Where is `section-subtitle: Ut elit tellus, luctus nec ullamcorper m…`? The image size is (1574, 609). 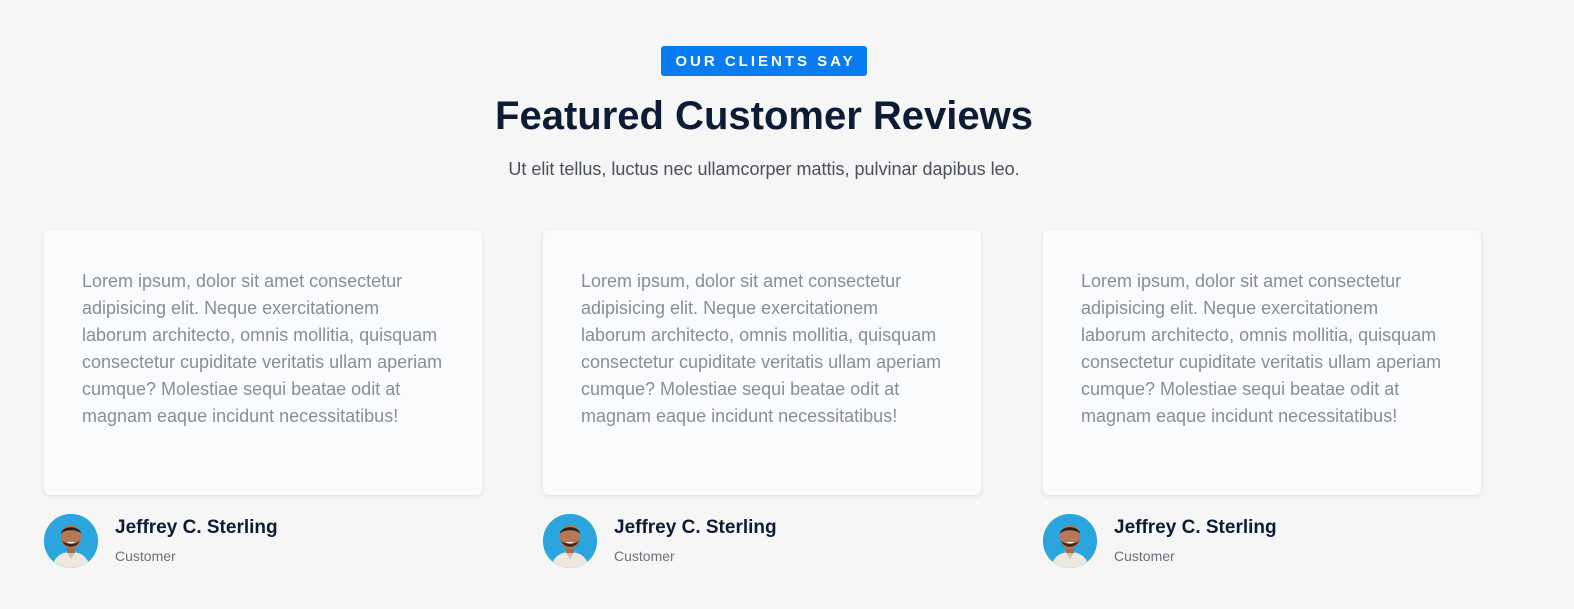
section-subtitle: Ut elit tellus, luctus nec ullamcorper m… is located at coordinates (764, 169).